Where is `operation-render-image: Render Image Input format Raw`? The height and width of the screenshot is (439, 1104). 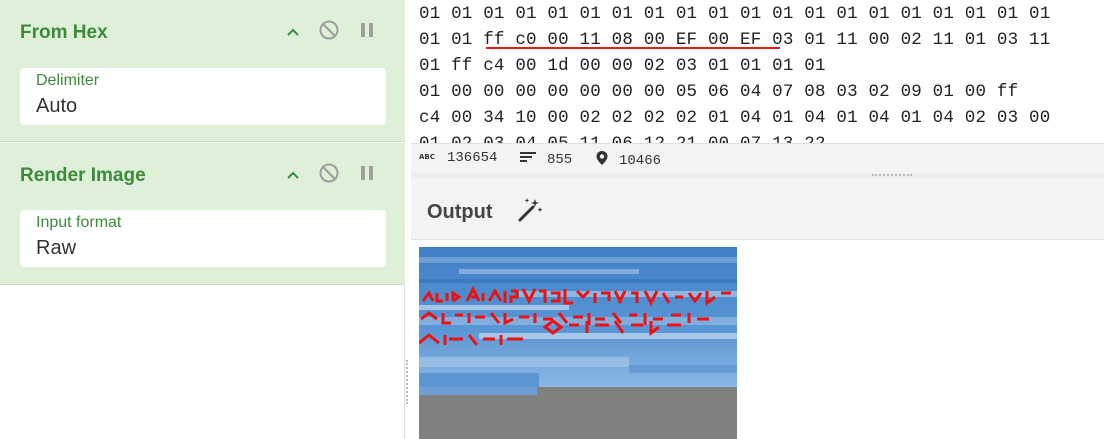
operation-render-image: Render Image Input format Raw is located at coordinates (202, 214).